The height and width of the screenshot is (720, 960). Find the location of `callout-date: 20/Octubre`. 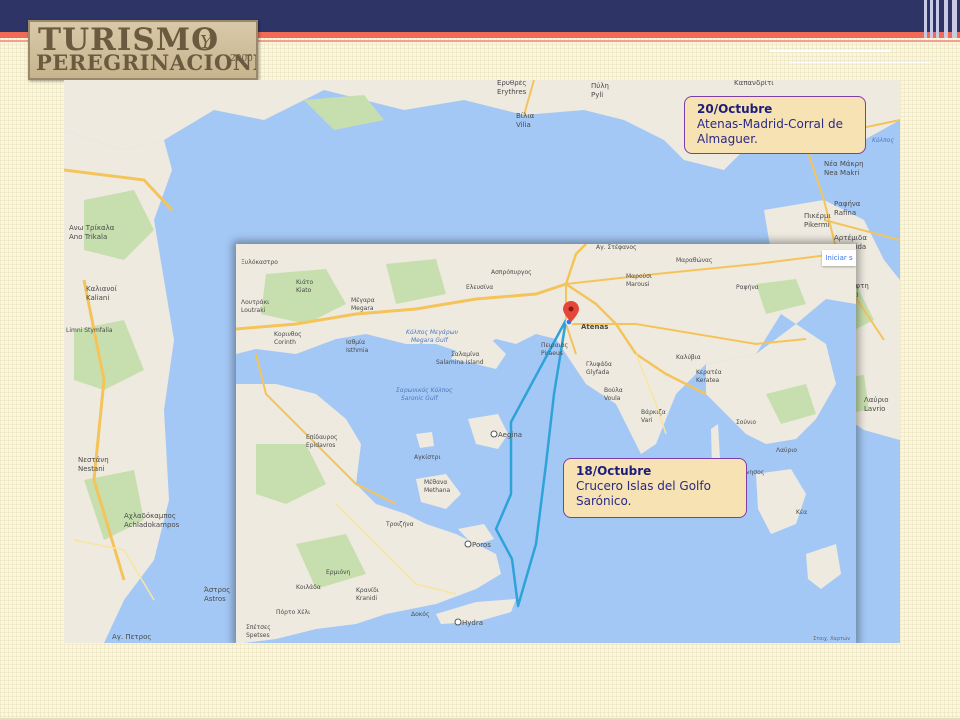

callout-date: 20/Octubre is located at coordinates (735, 109).